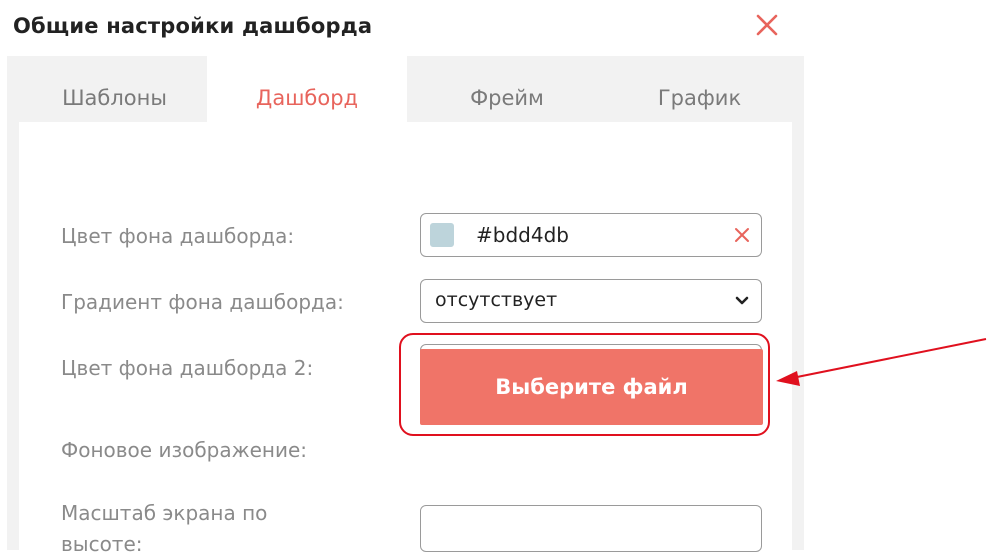 The height and width of the screenshot is (558, 987). Describe the element at coordinates (184, 450) in the screenshot. I see `bg-image-label: Фоновое изображение:` at that location.